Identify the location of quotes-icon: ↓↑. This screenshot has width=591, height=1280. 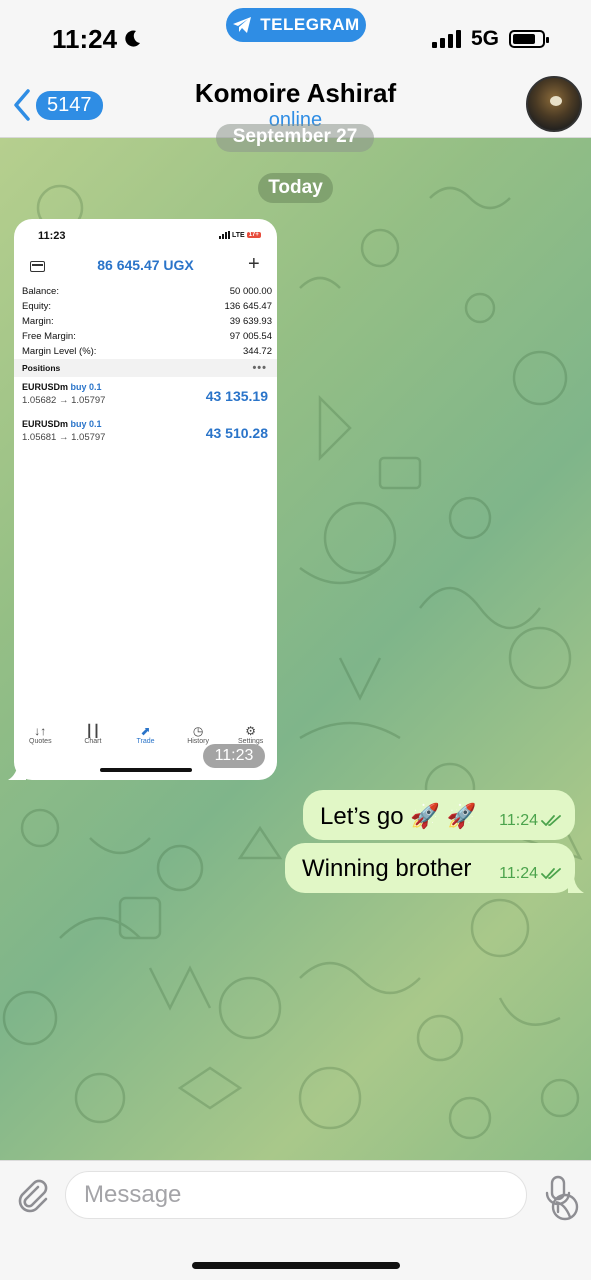
(40, 731).